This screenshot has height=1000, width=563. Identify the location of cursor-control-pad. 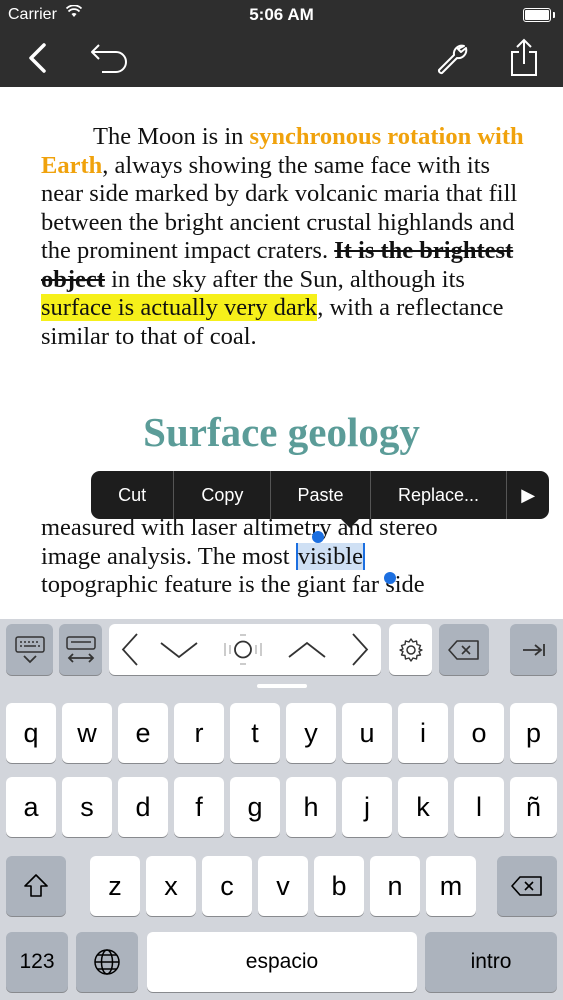
(245, 649).